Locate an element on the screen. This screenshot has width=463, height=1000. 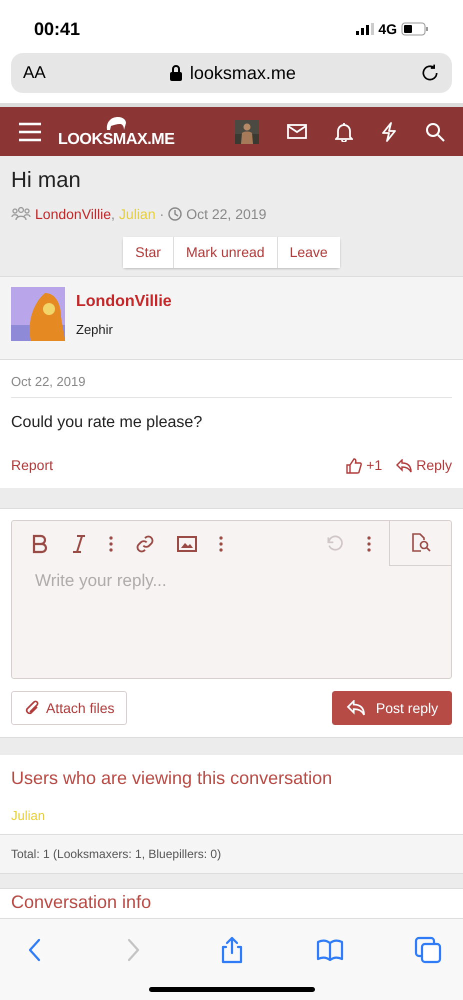
image-icon is located at coordinates (187, 544).